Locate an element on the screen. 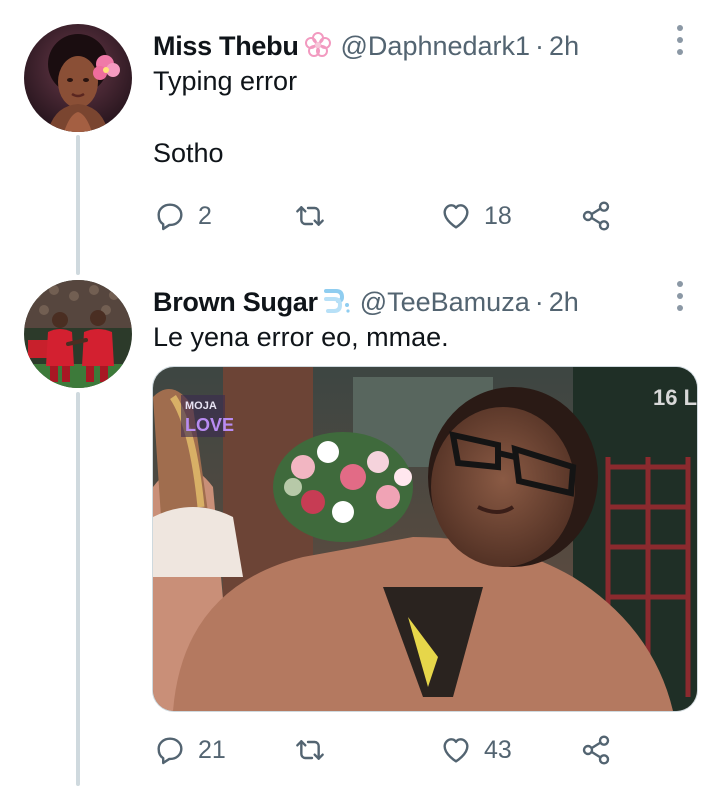  user-handle: @TeeBamuza is located at coordinates (445, 302).